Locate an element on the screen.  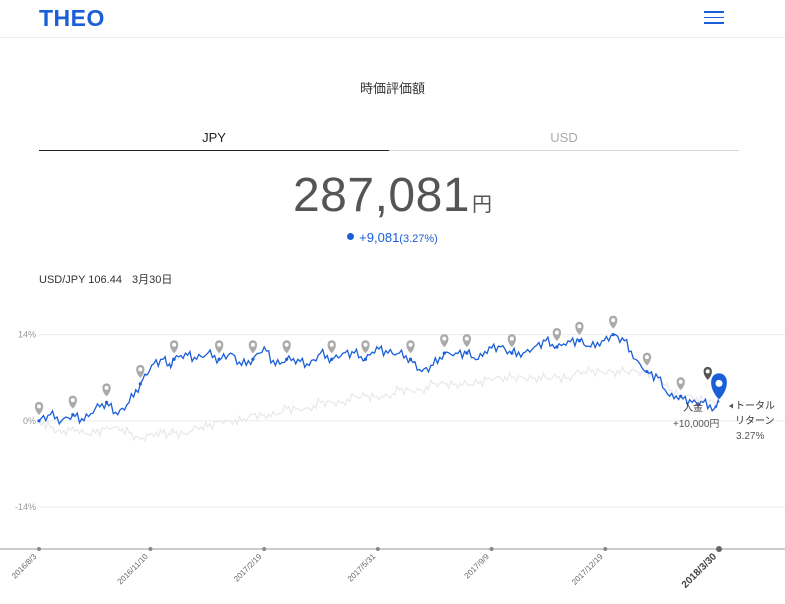
current-position-pin-hole is located at coordinates (719, 383).